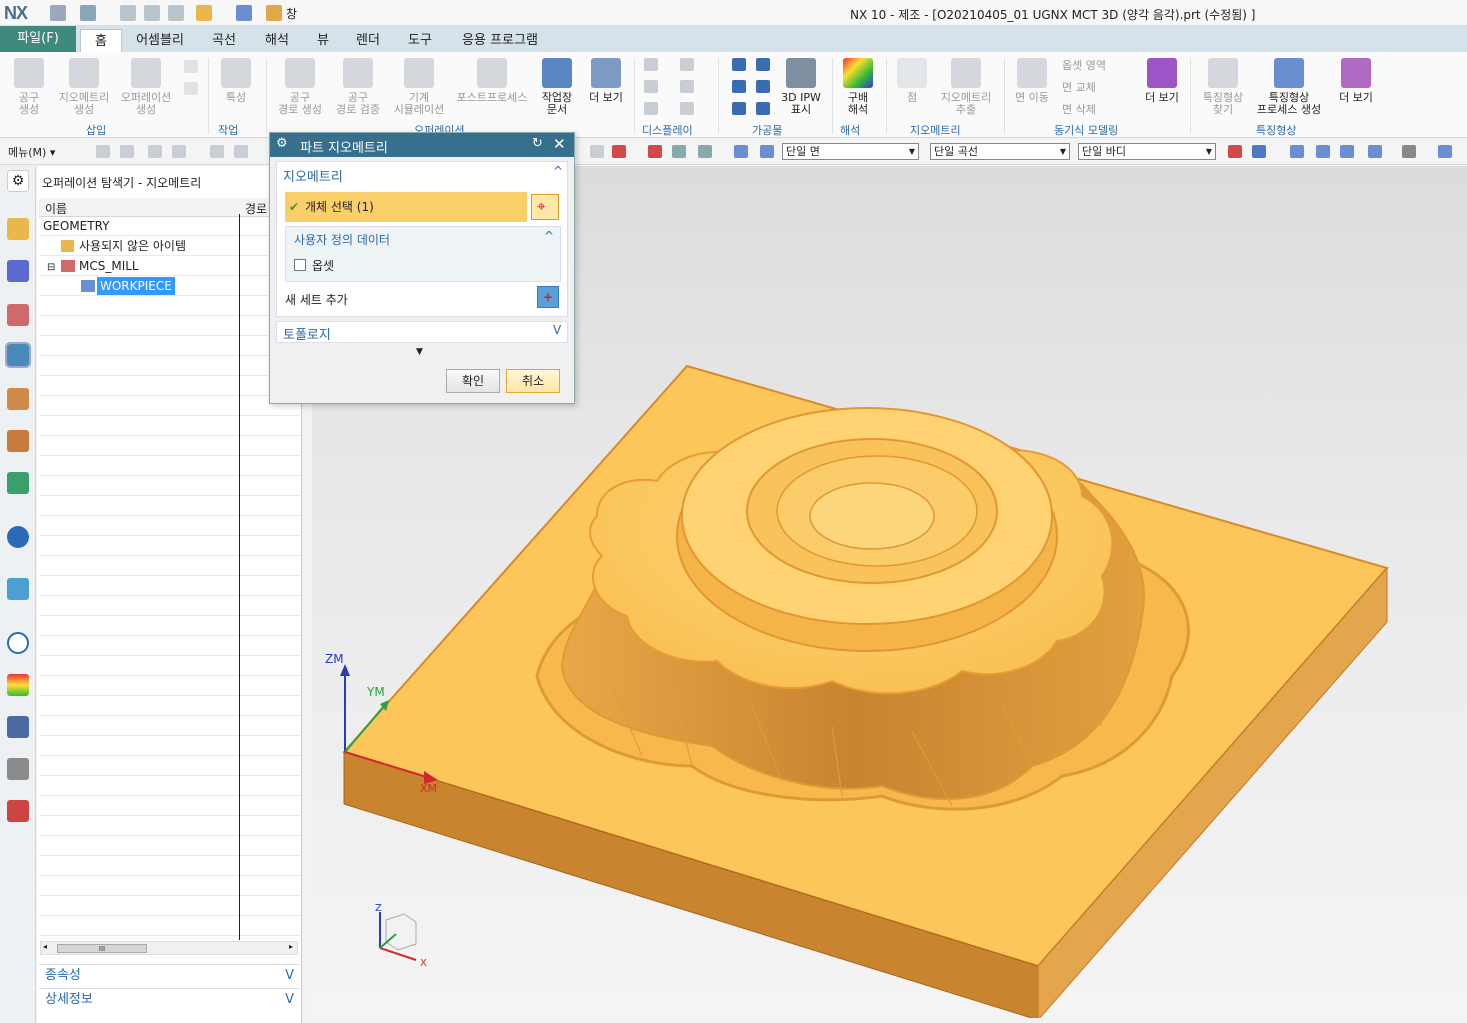 This screenshot has height=1023, width=1467. Describe the element at coordinates (291, 13) in the screenshot. I see `window-menu: 창` at that location.